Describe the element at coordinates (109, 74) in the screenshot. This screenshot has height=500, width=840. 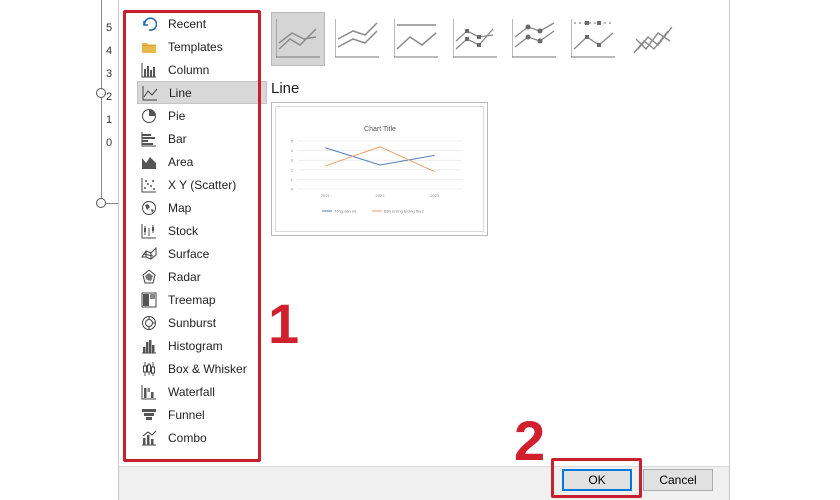
I see `axis-number: 3` at that location.